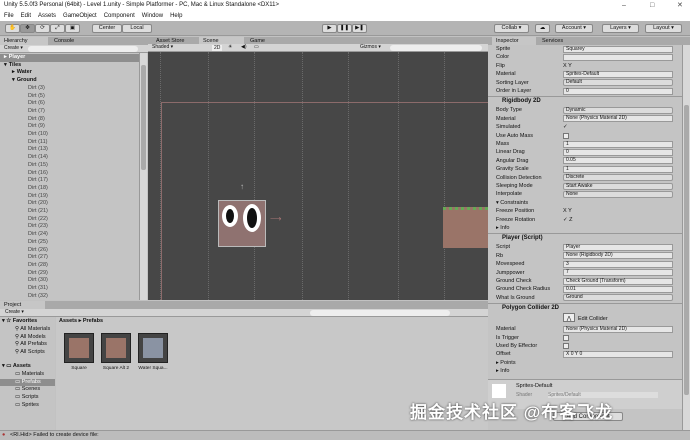  Describe the element at coordinates (565, 127) in the screenshot. I see `field-checkbox: ✓` at that location.